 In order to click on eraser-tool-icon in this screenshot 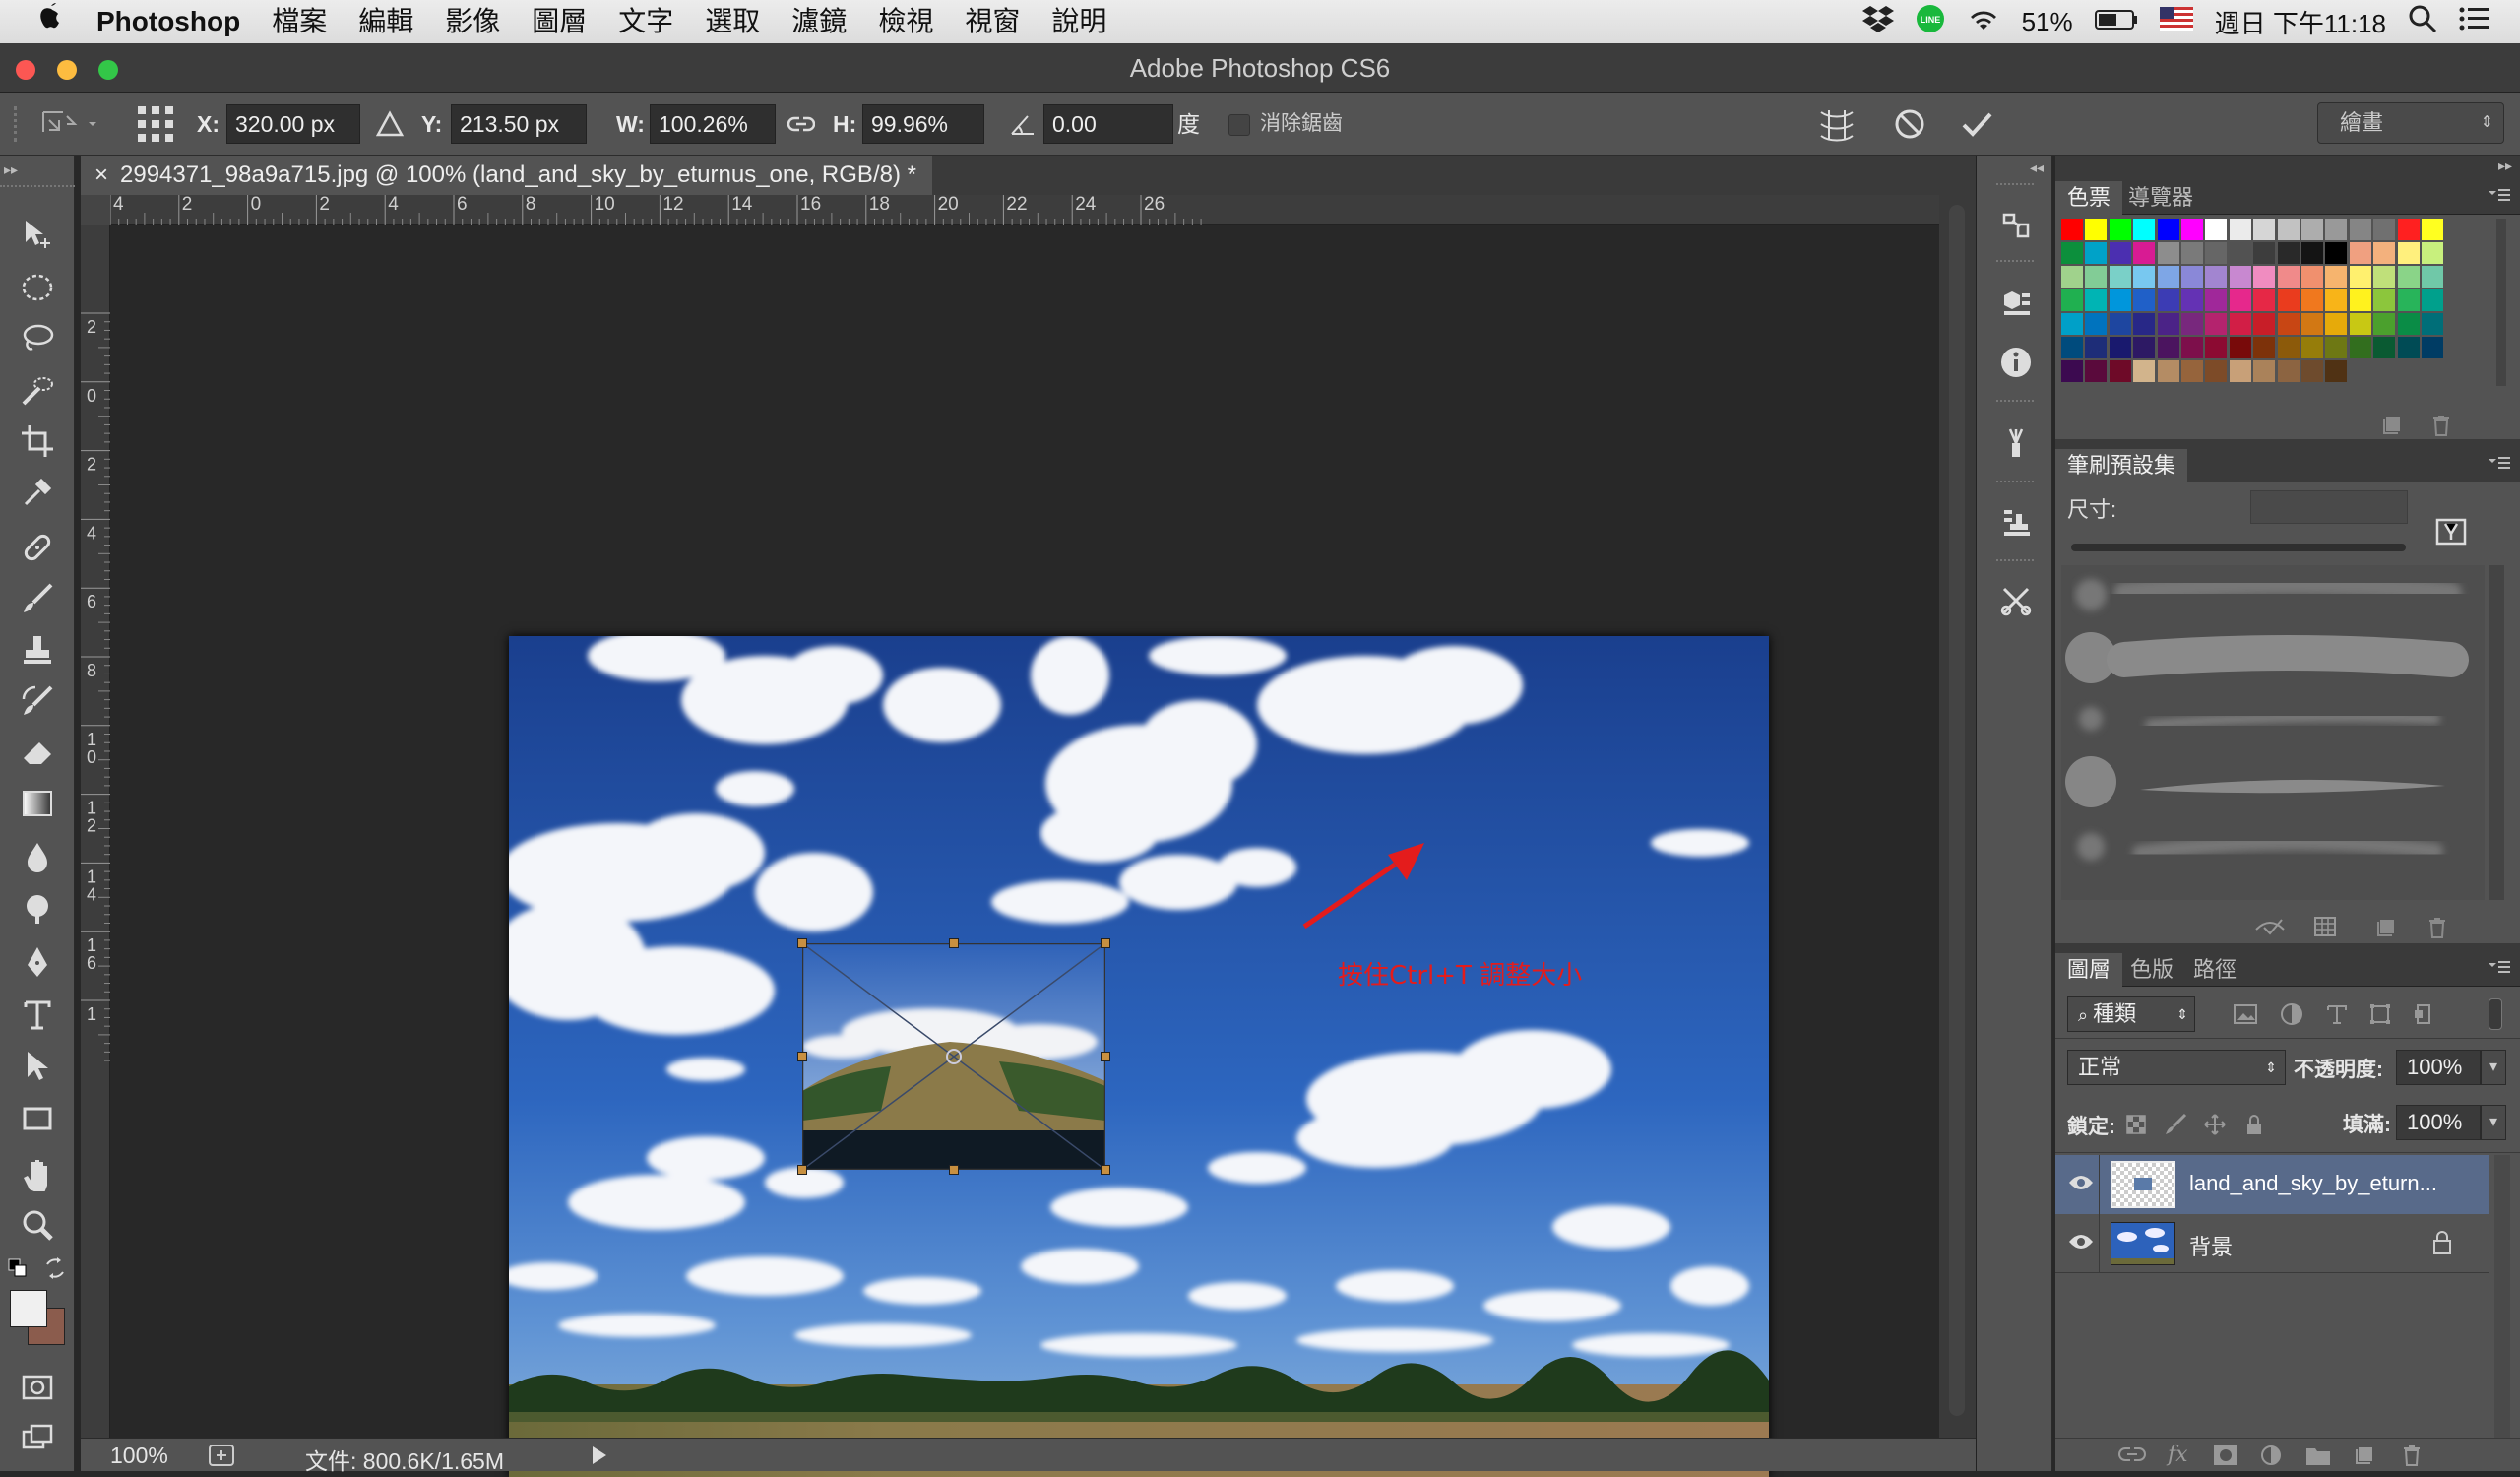, I will do `click(37, 752)`.